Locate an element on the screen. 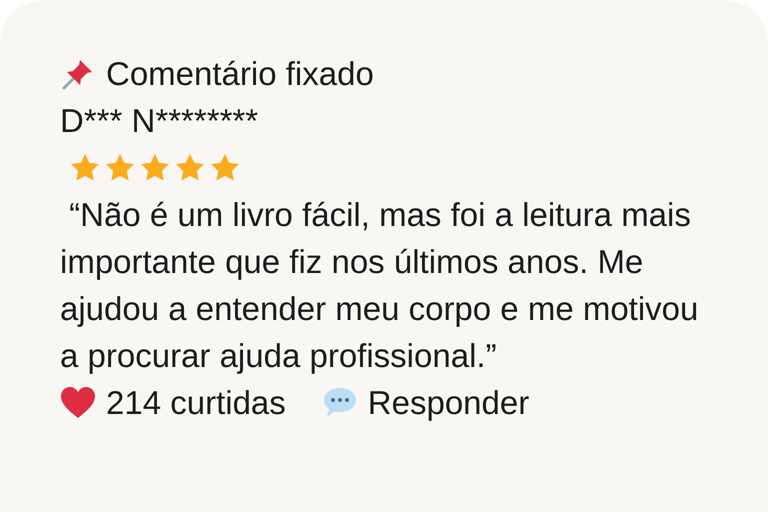 The height and width of the screenshot is (512, 768). heart-icon is located at coordinates (78, 403).